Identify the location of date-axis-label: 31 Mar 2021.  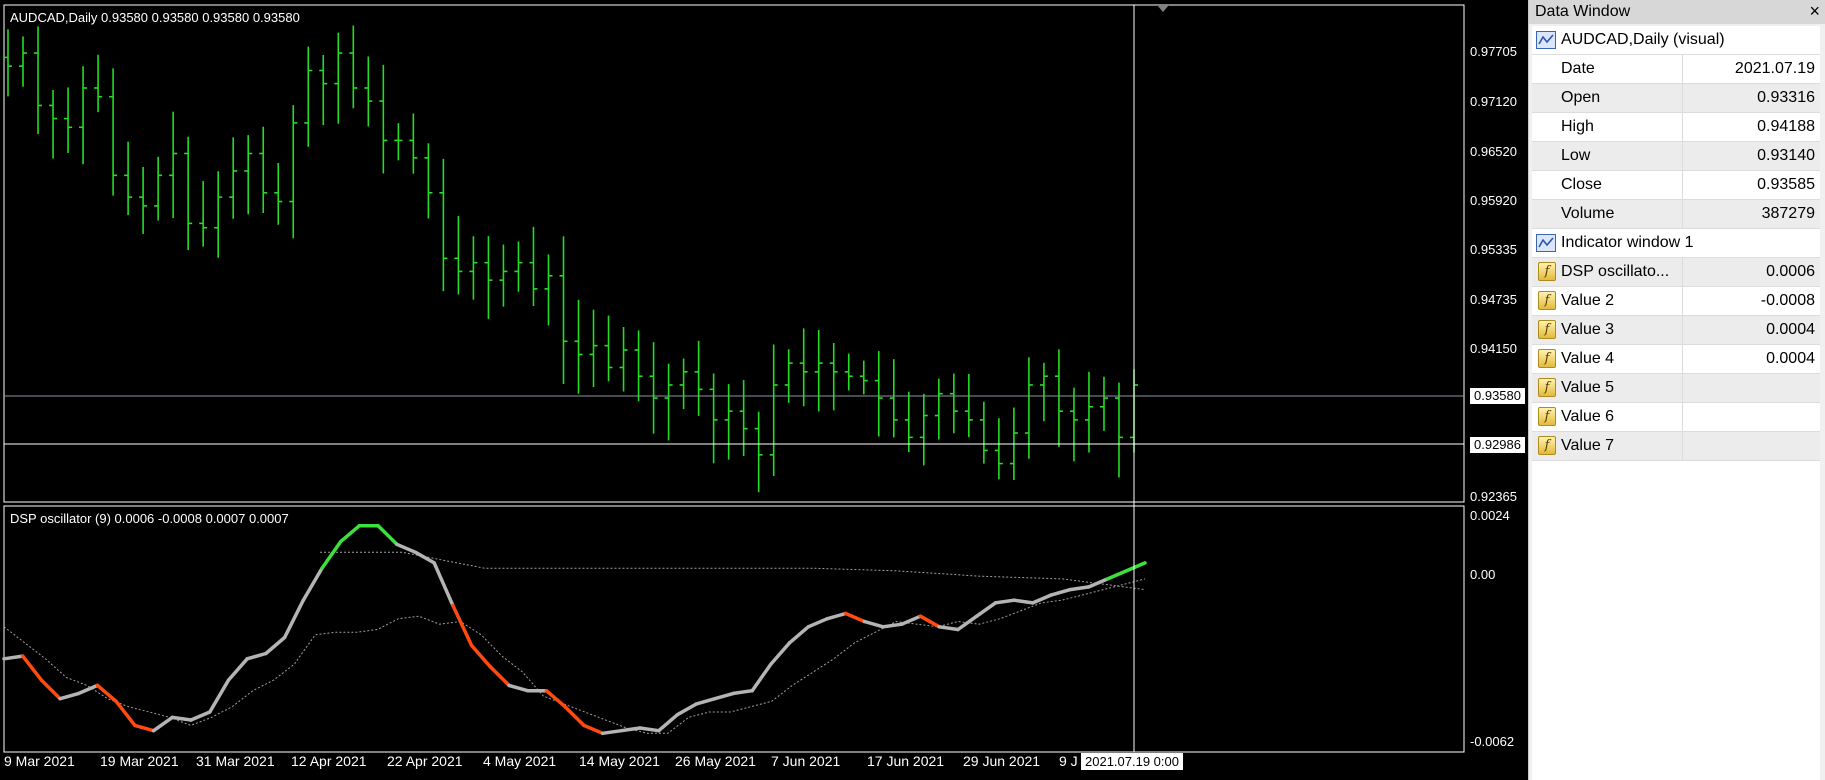
(235, 761).